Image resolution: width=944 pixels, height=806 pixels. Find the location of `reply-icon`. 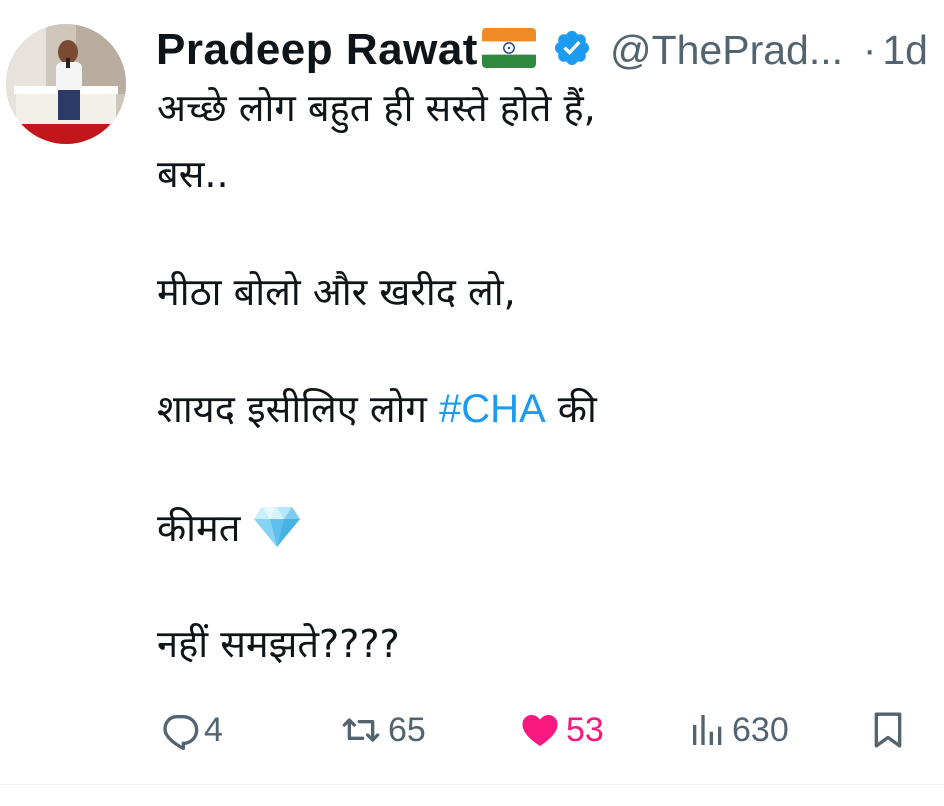

reply-icon is located at coordinates (180, 730).